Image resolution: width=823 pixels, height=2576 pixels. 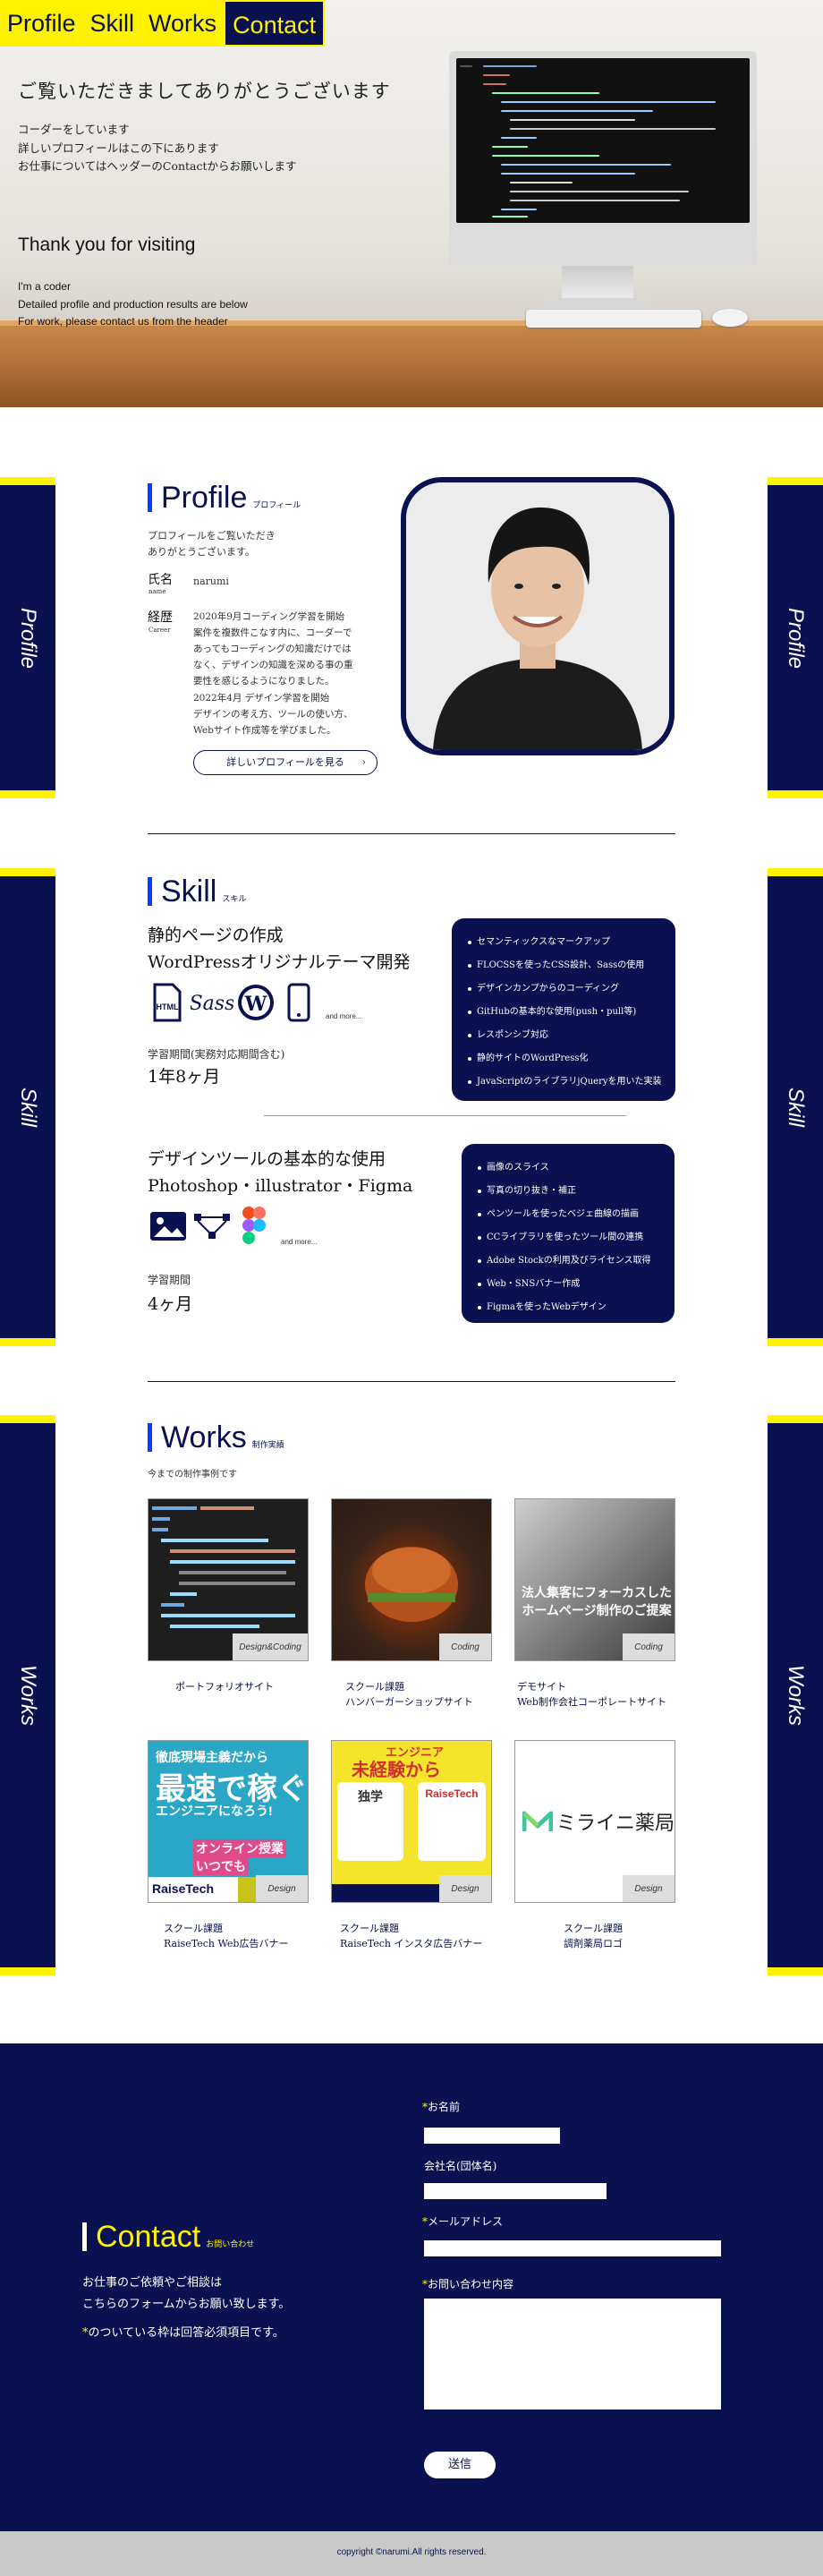 What do you see at coordinates (157, 591) in the screenshot?
I see `name-sub: name` at bounding box center [157, 591].